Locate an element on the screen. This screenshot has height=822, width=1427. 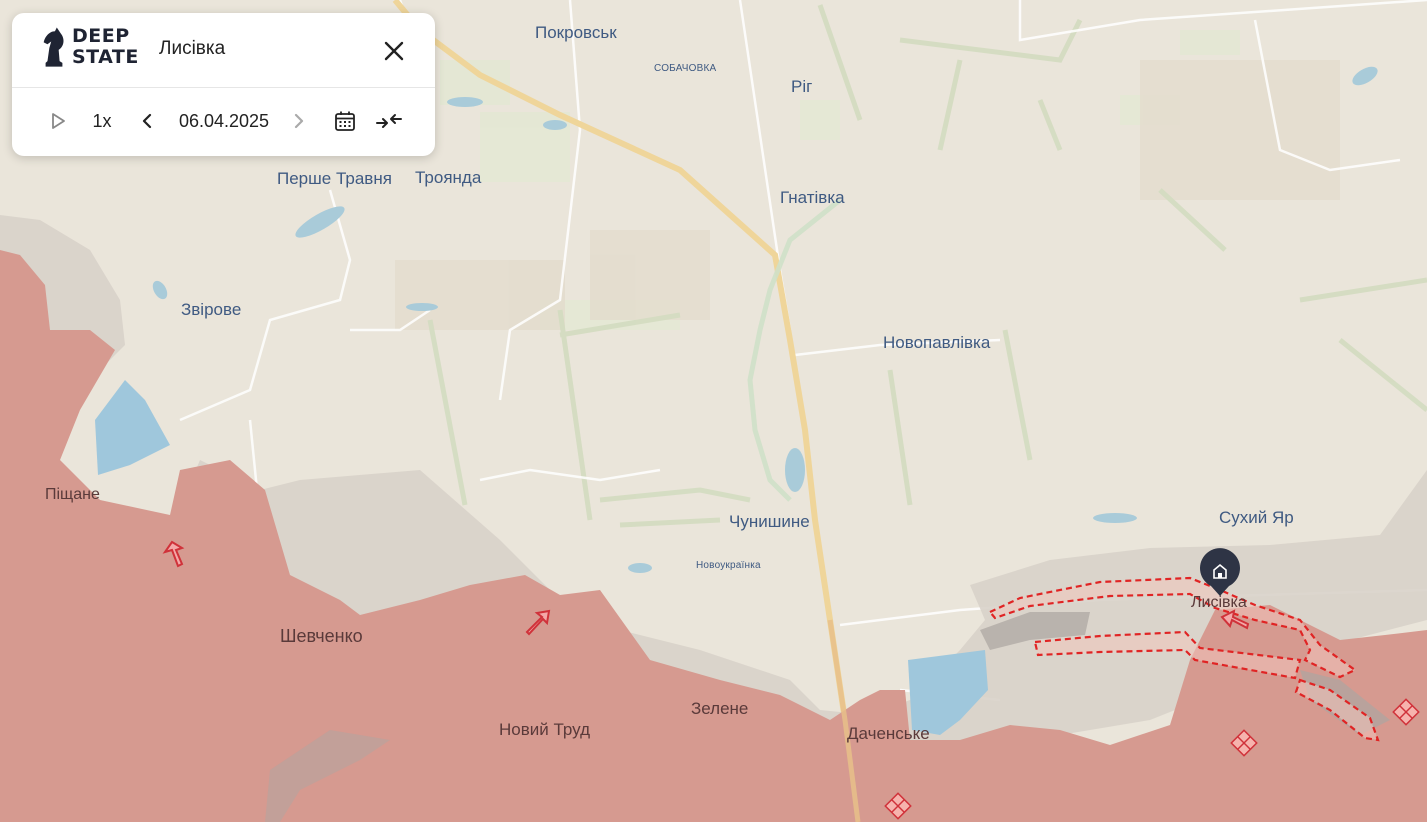
play-icon is located at coordinates (58, 121).